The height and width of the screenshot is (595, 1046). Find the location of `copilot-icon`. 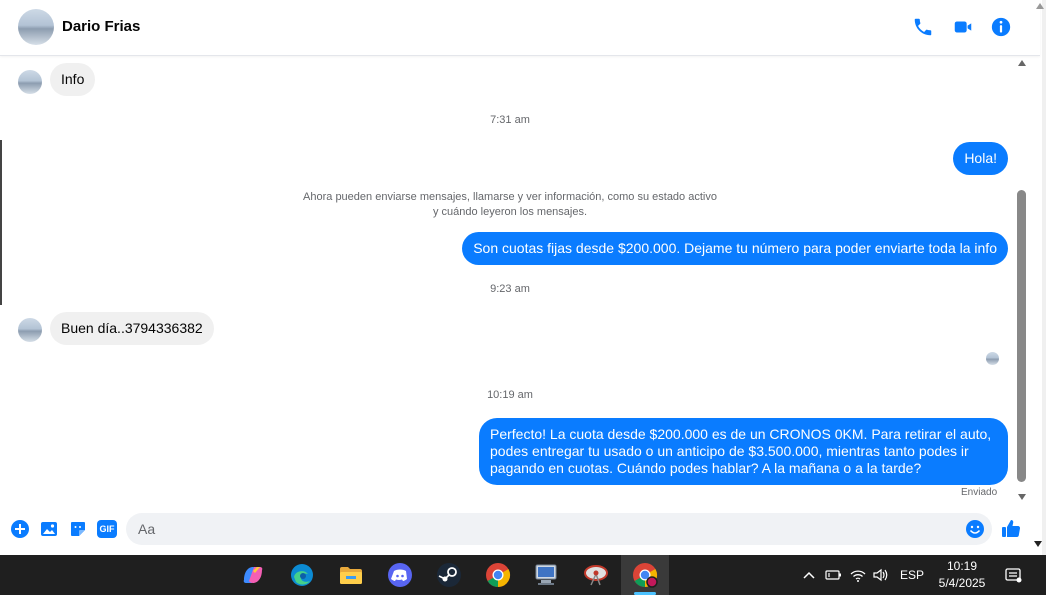

copilot-icon is located at coordinates (253, 575).